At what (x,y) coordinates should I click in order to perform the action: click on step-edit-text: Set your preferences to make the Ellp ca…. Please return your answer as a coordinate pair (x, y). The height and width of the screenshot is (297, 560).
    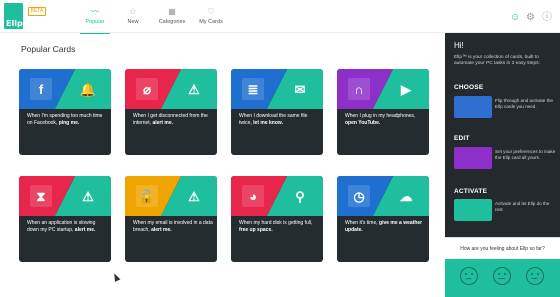
    Looking at the image, I should click on (525, 154).